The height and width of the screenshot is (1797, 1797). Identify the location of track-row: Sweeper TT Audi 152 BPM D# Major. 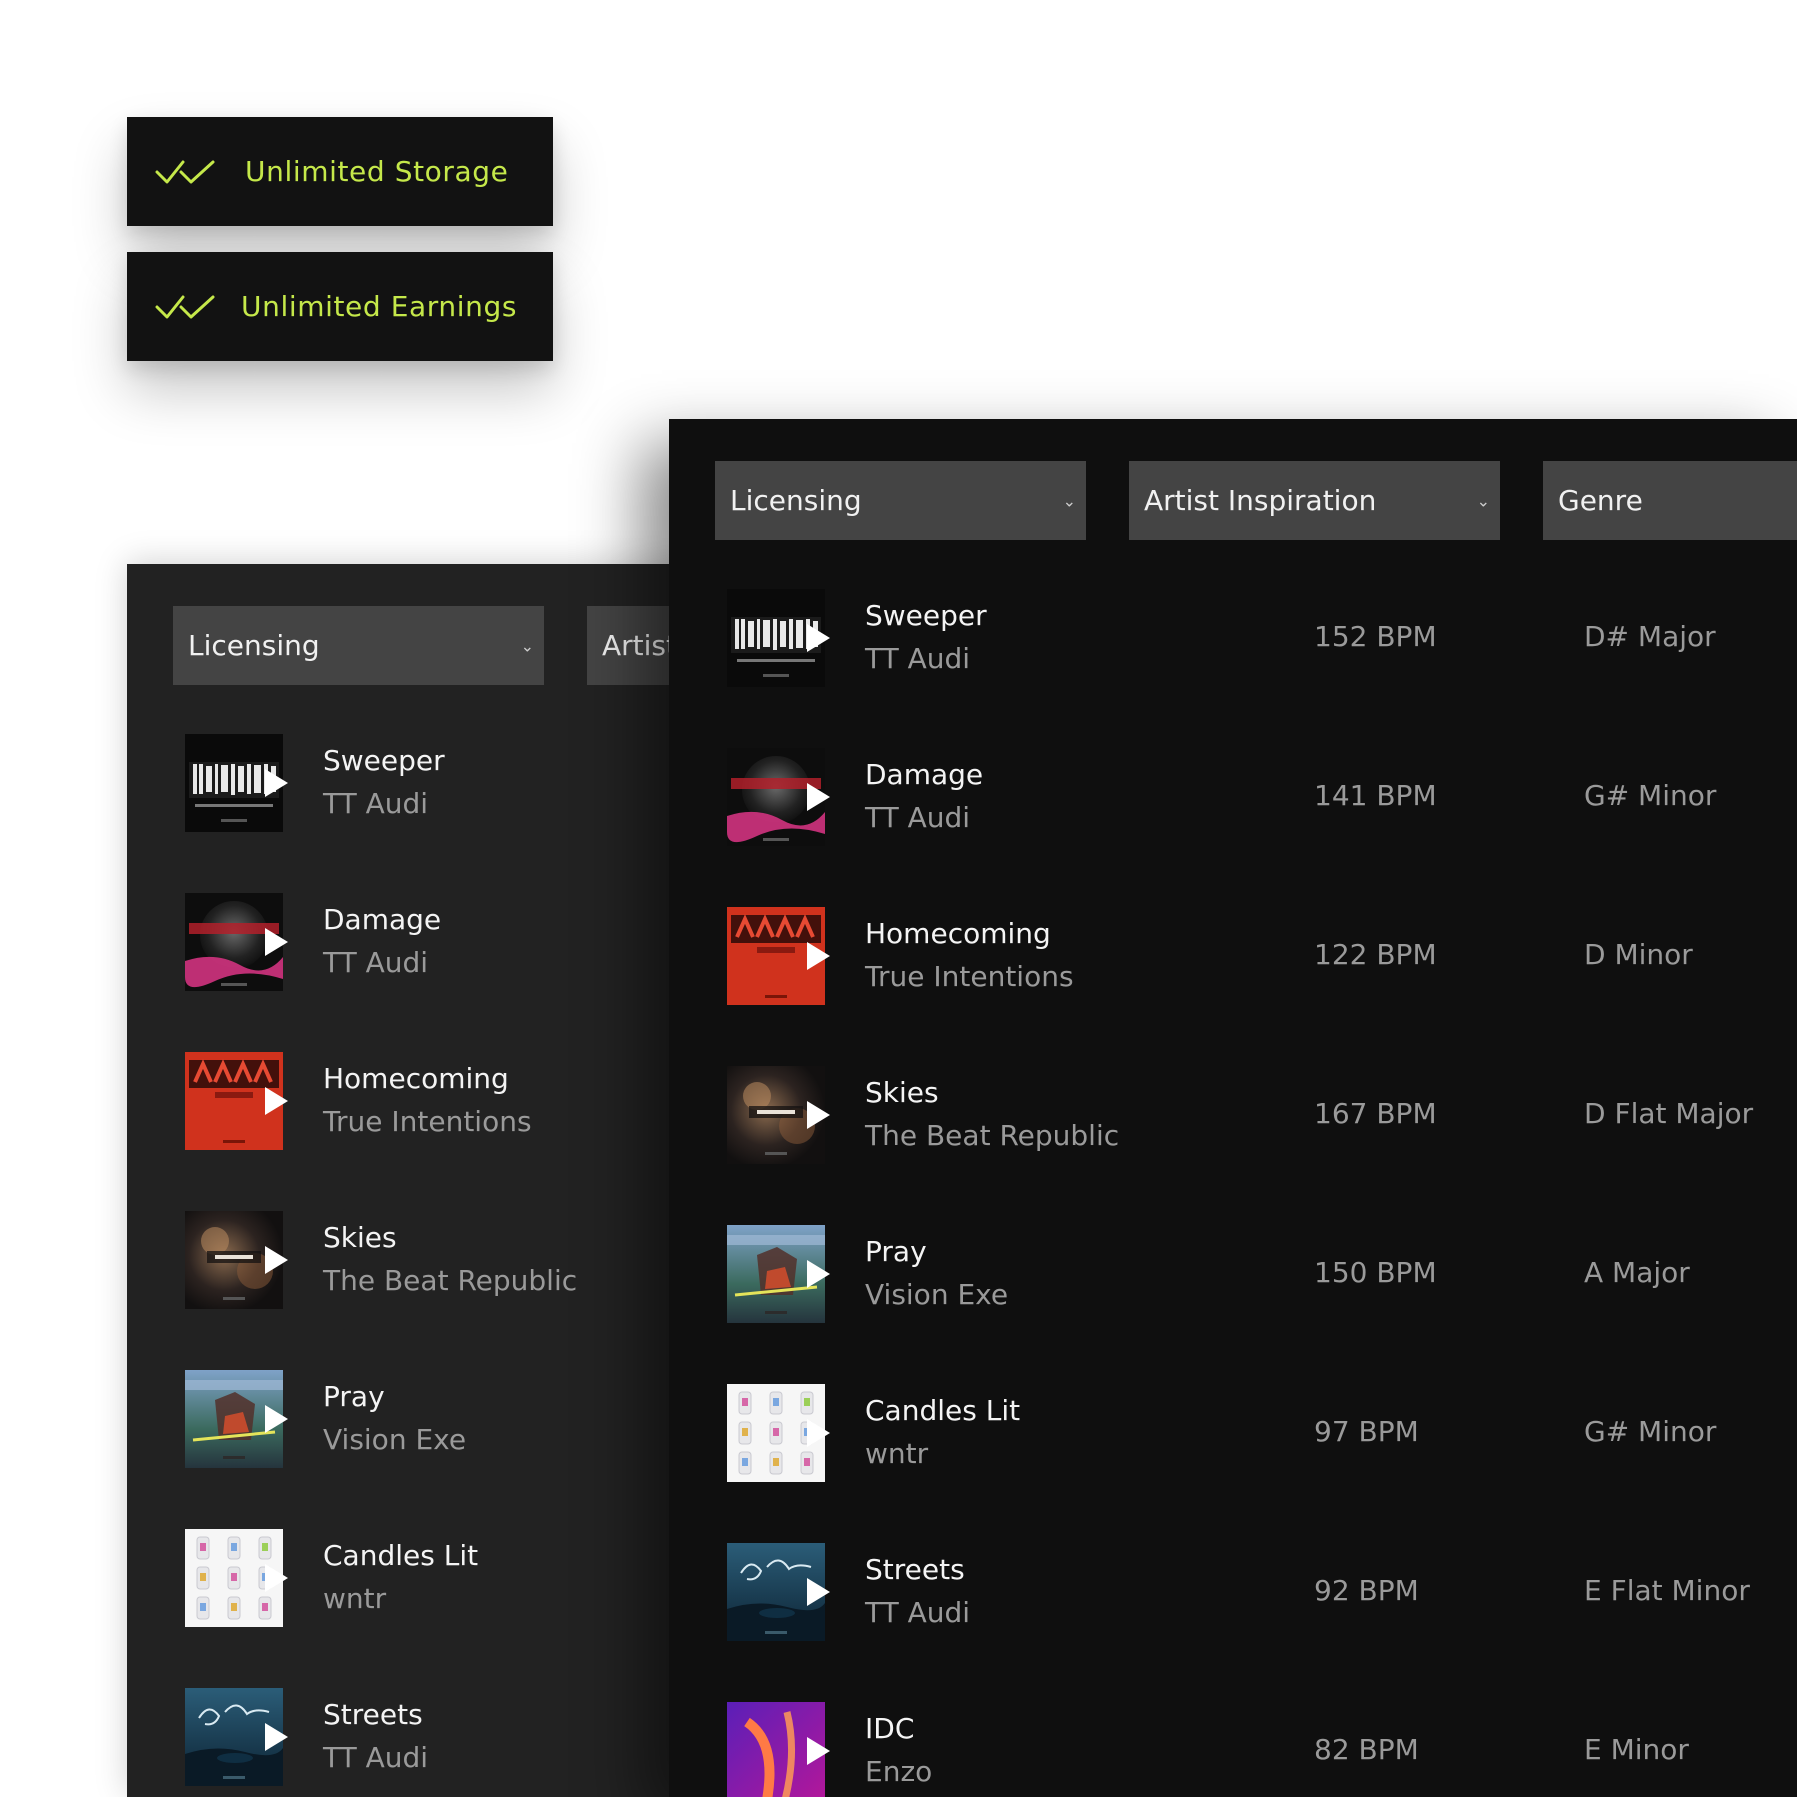
(1233, 668).